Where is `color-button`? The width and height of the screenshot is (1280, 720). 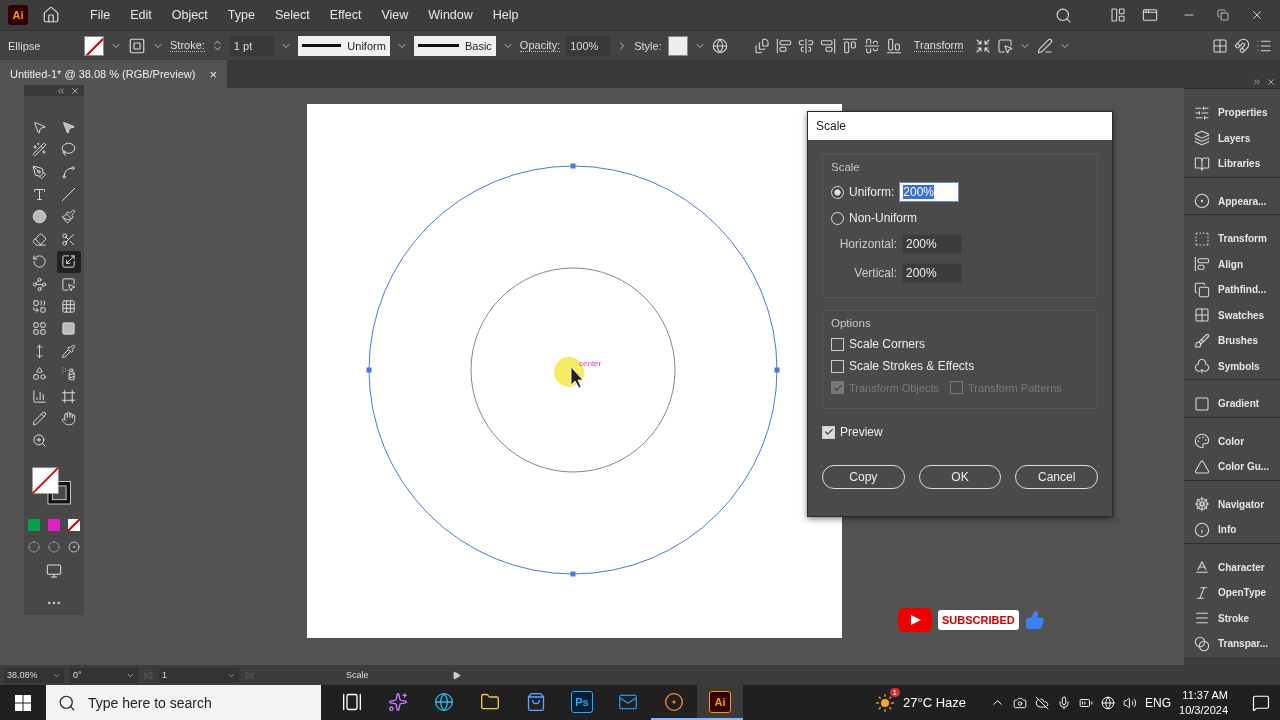 color-button is located at coordinates (34, 525).